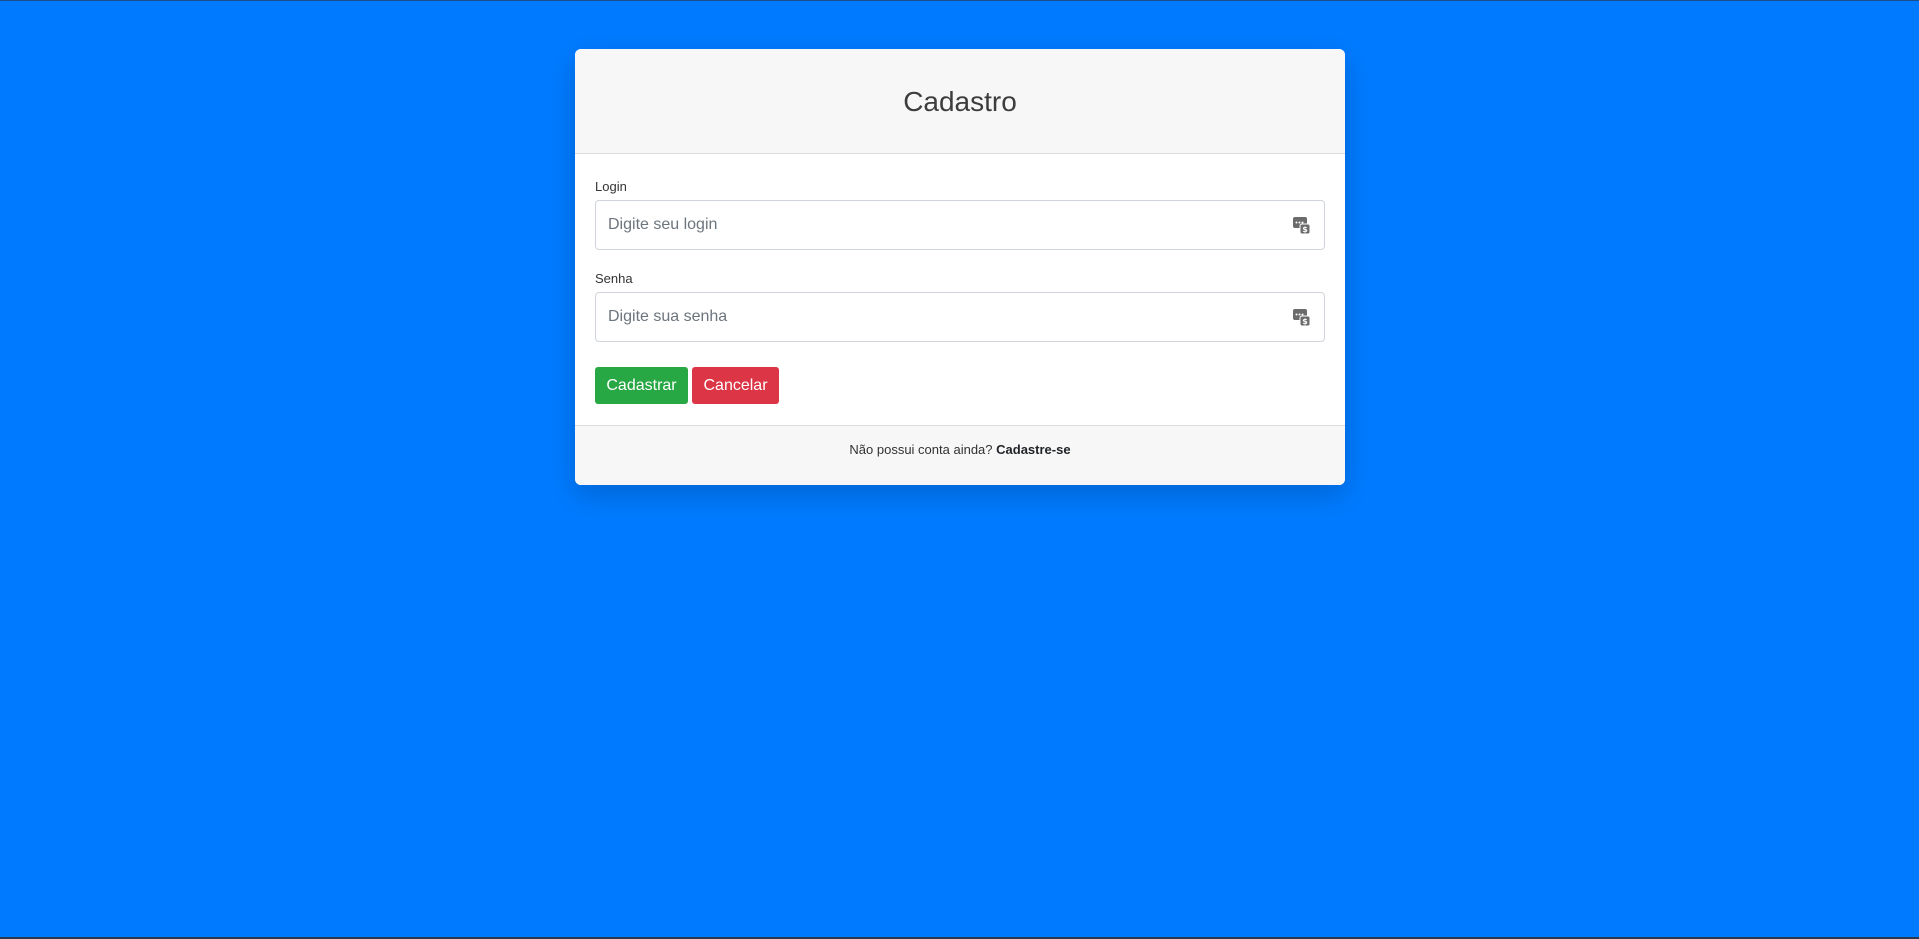 The height and width of the screenshot is (939, 1919). I want to click on footer-prompt: Não possui conta ainda?, so click(921, 449).